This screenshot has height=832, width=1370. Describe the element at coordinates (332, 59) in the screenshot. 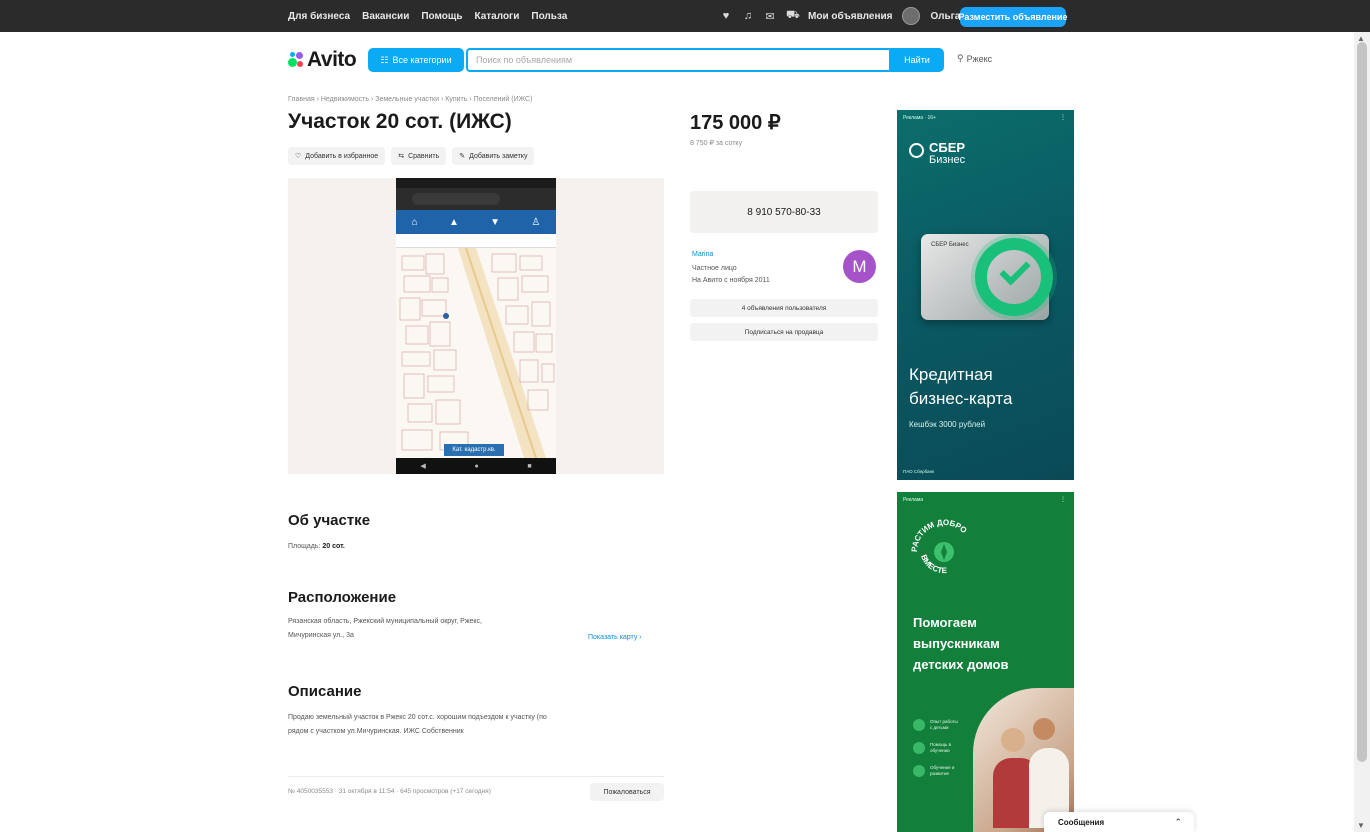

I see `avito-logo-text: Avito` at that location.